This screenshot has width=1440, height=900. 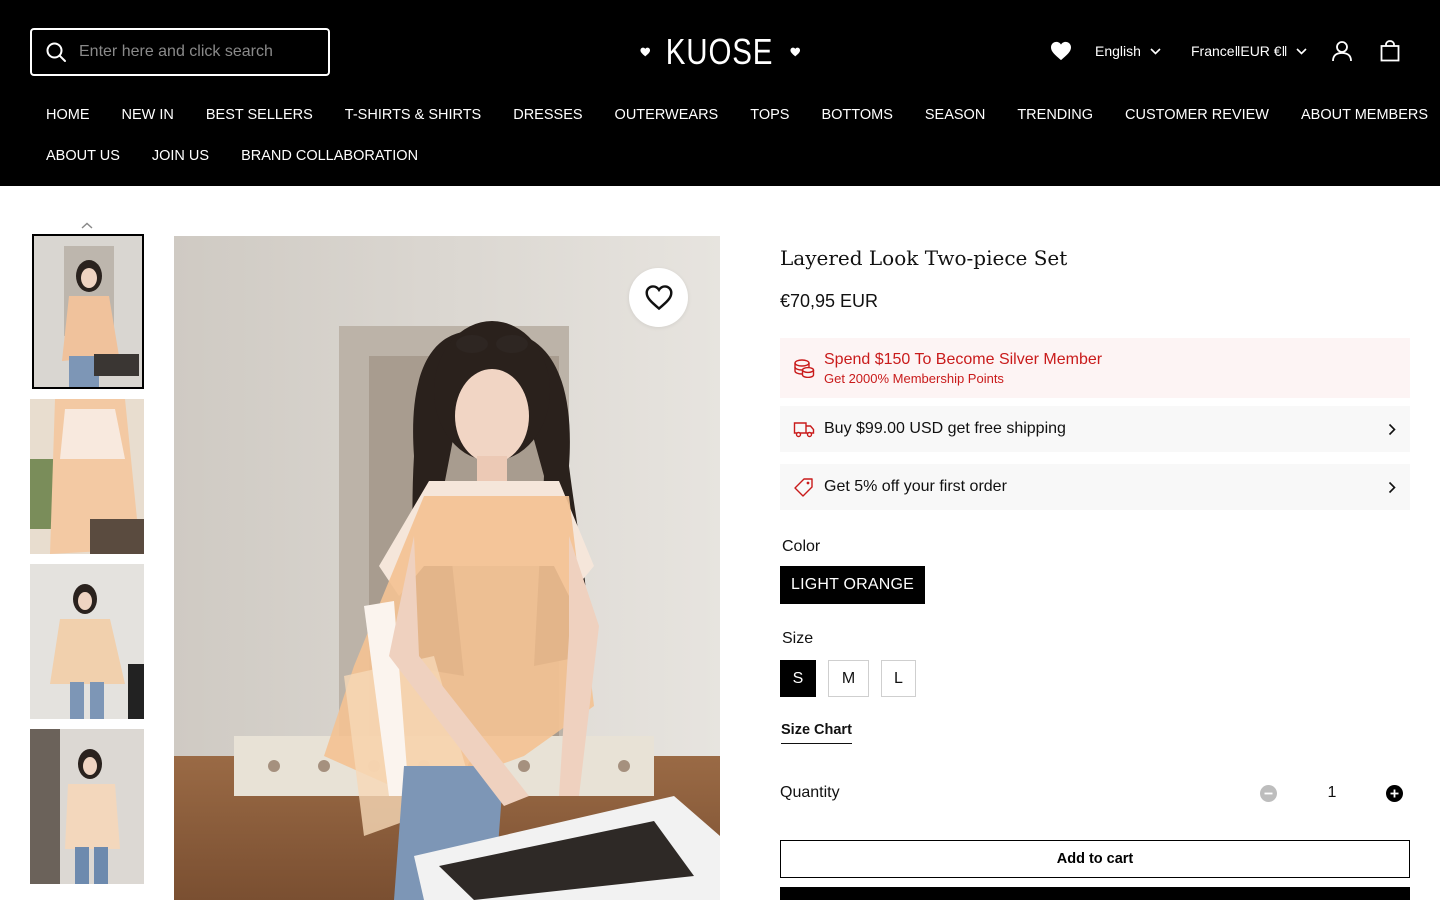 What do you see at coordinates (955, 115) in the screenshot?
I see `nav-item-season: SEASON` at bounding box center [955, 115].